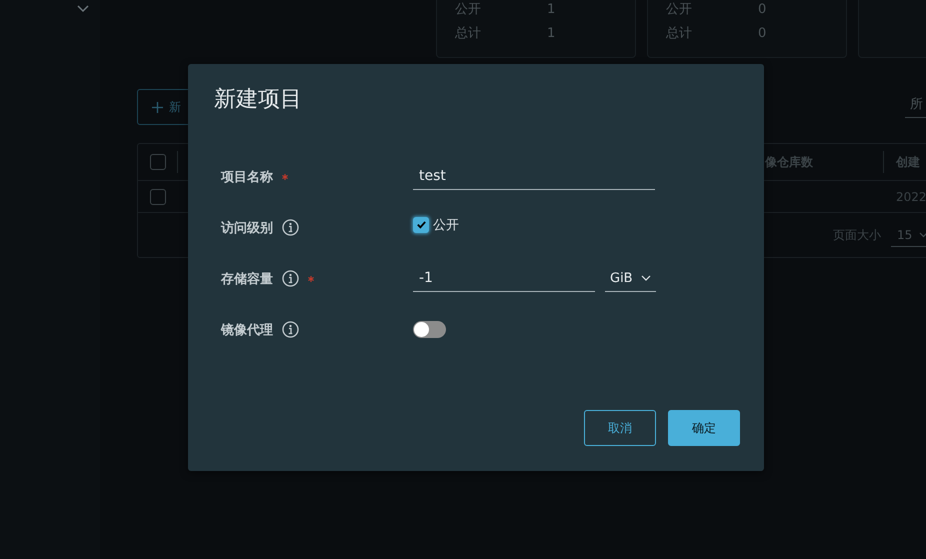 The width and height of the screenshot is (926, 559). Describe the element at coordinates (620, 428) in the screenshot. I see `cancel-button: 取消` at that location.